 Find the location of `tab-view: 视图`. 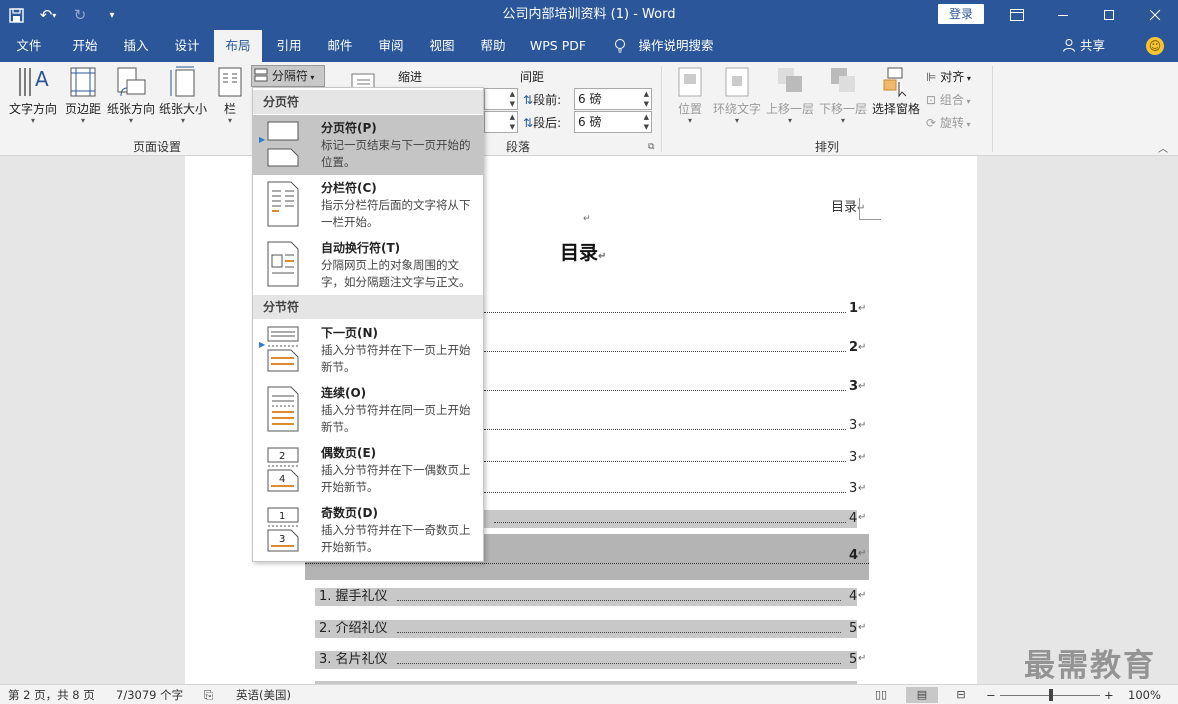

tab-view: 视图 is located at coordinates (442, 46).